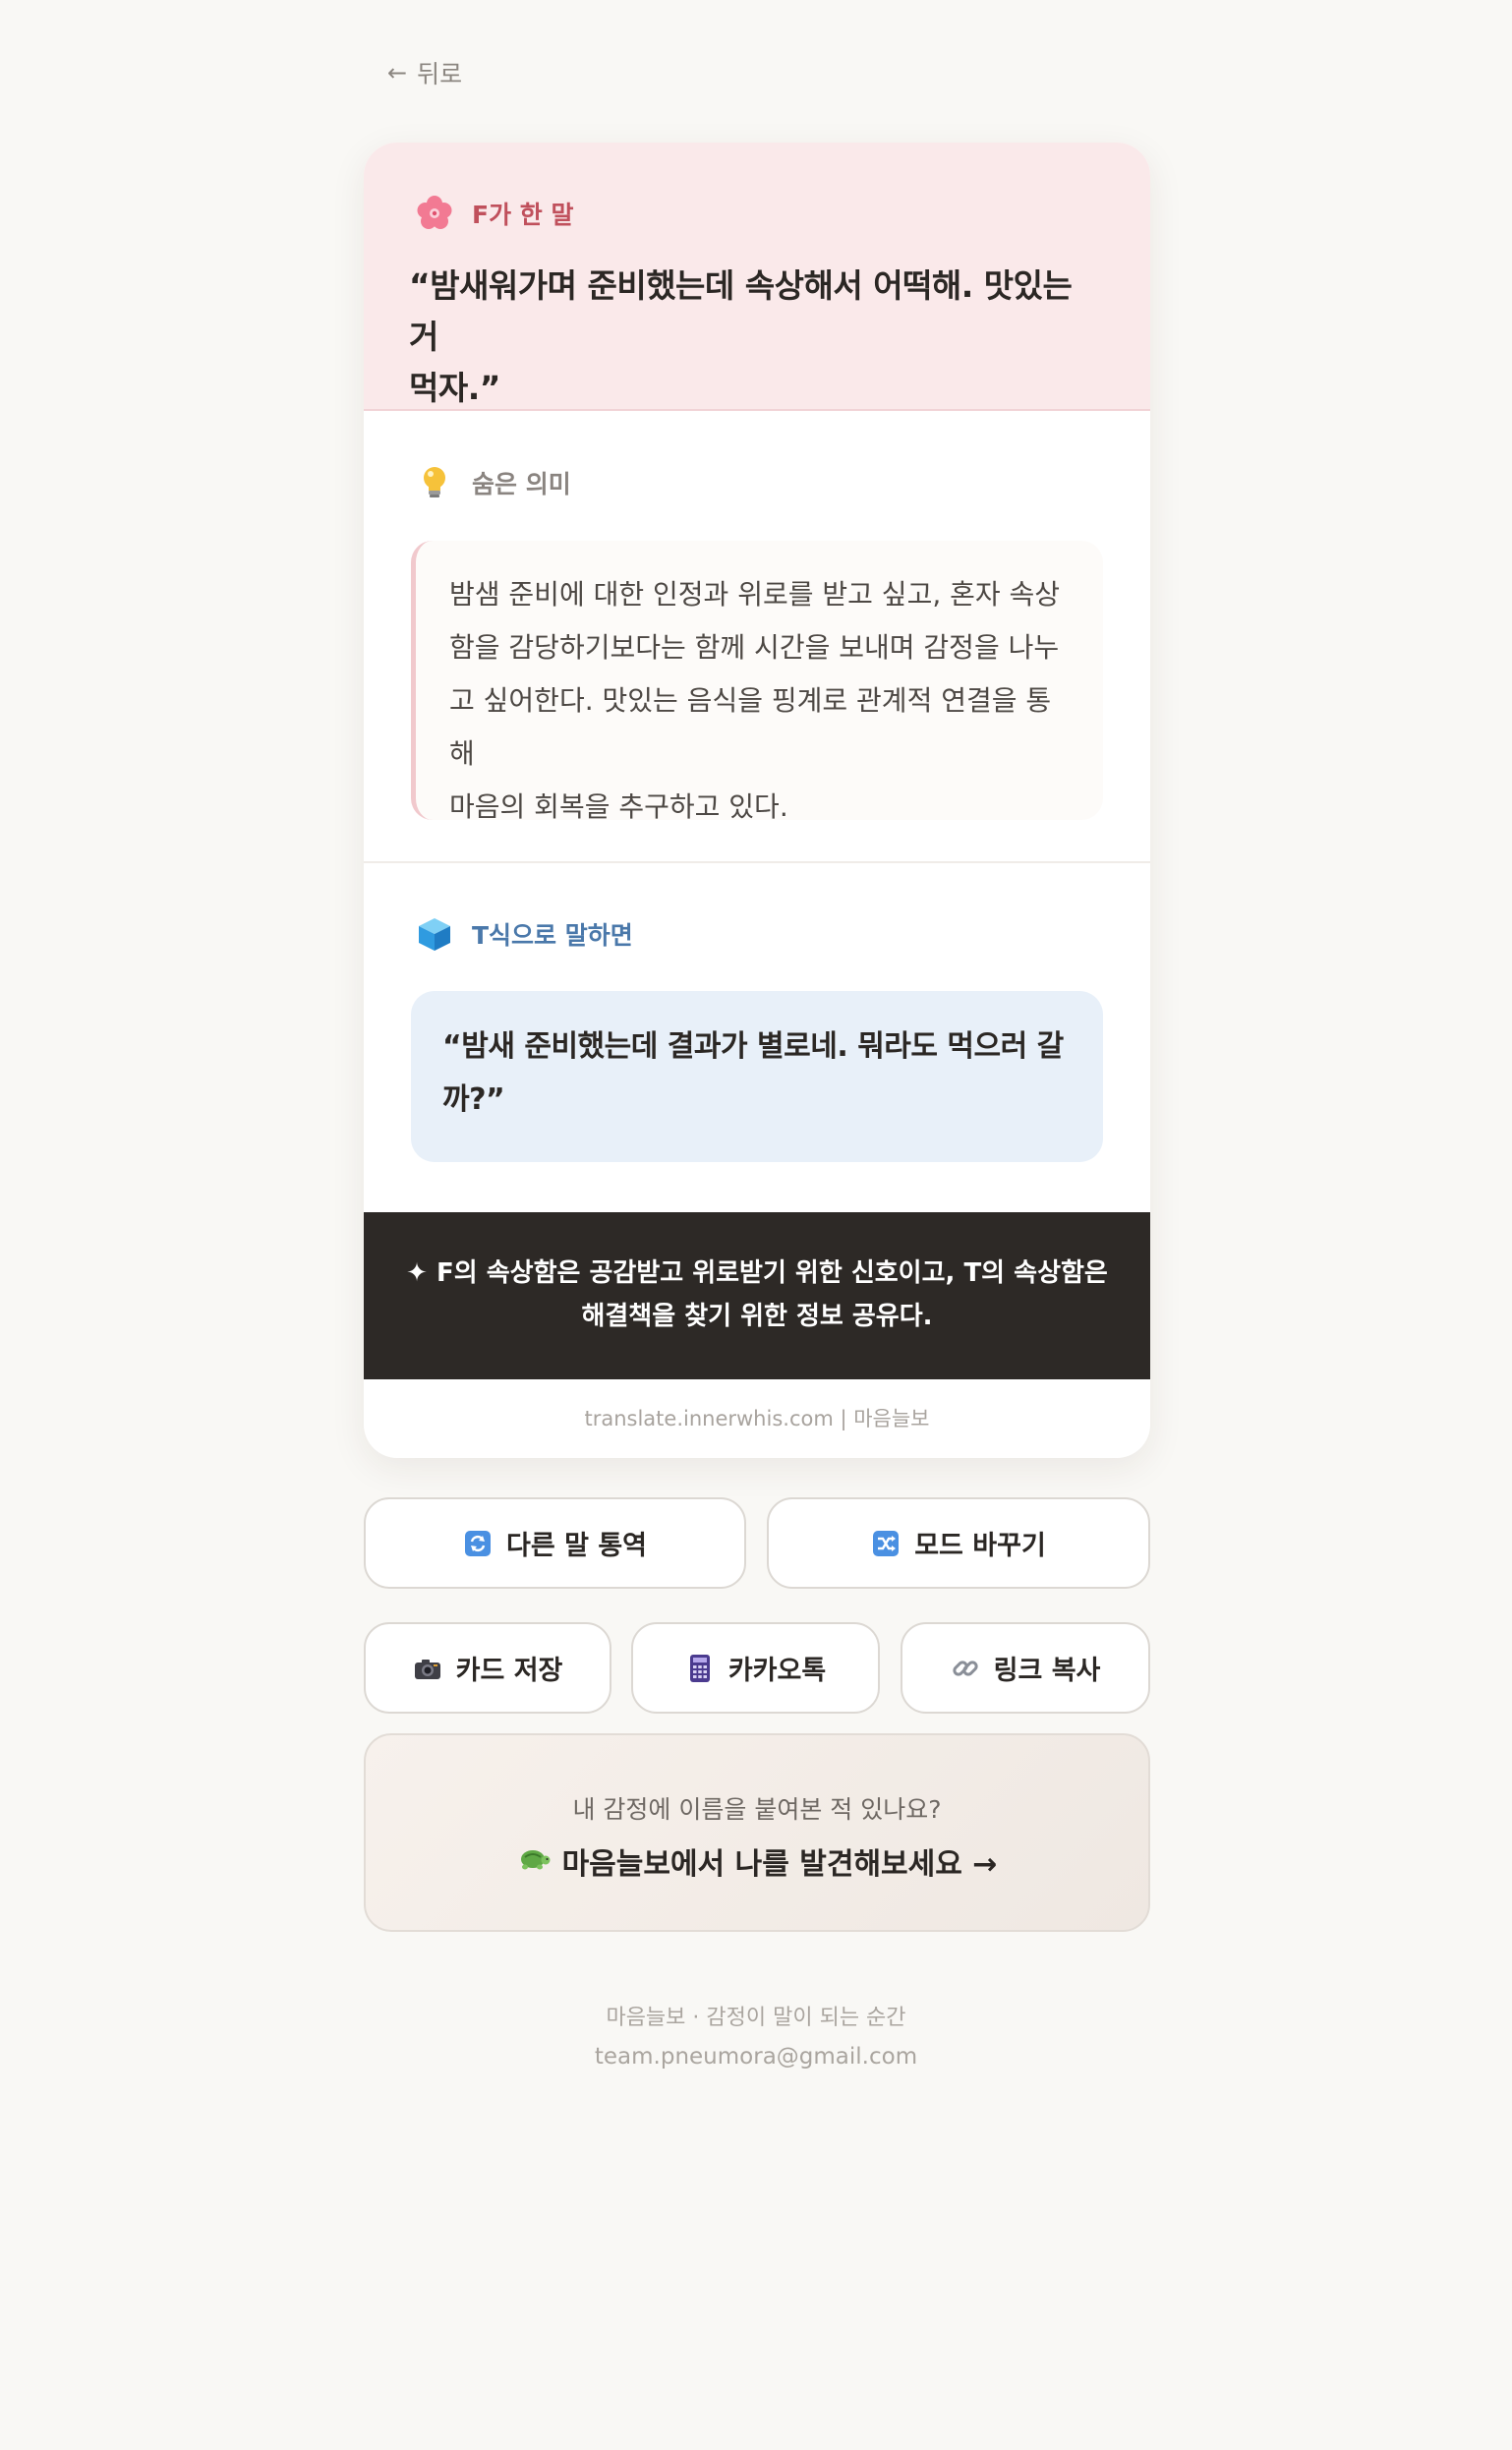  I want to click on turtle-icon, so click(534, 1861).